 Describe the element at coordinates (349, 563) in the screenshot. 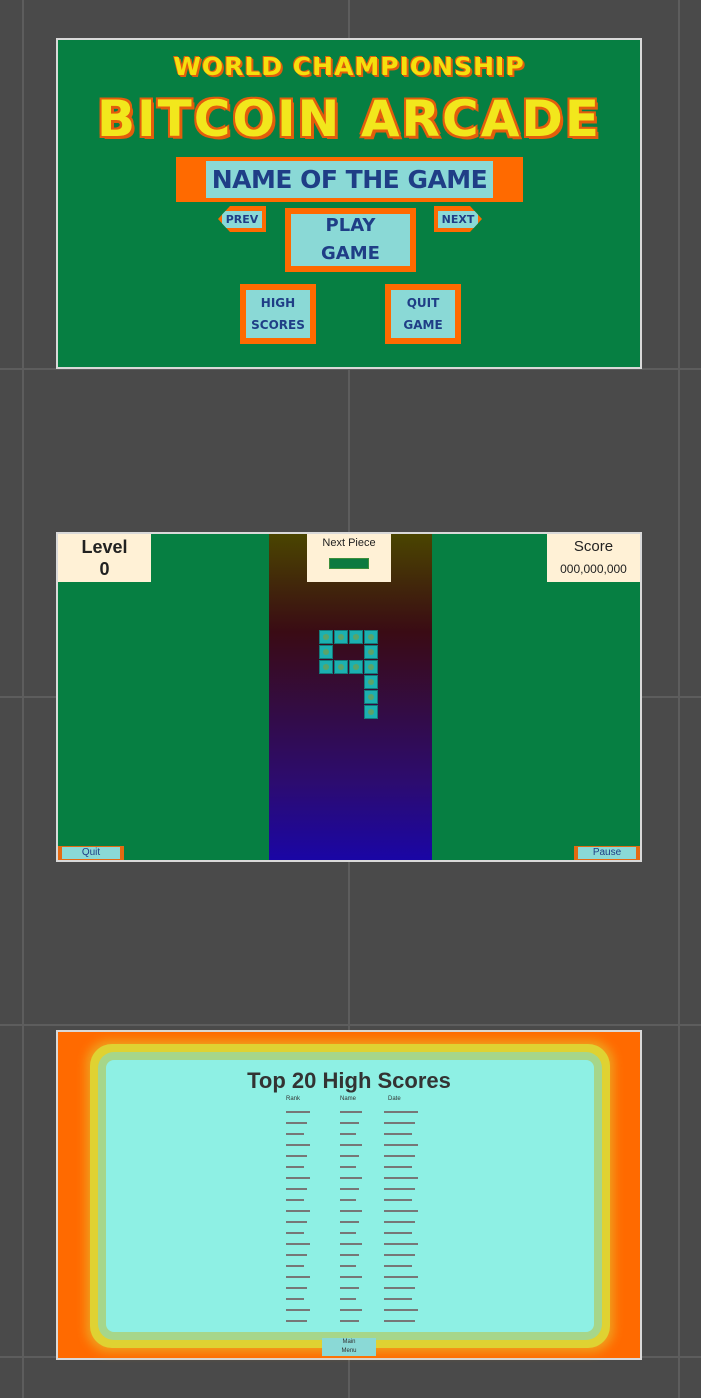

I see `next-piece-preview` at that location.